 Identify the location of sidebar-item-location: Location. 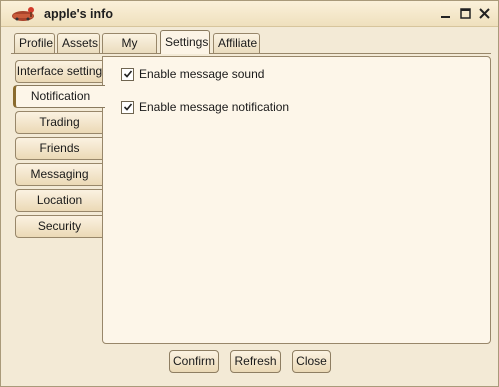
(59, 200).